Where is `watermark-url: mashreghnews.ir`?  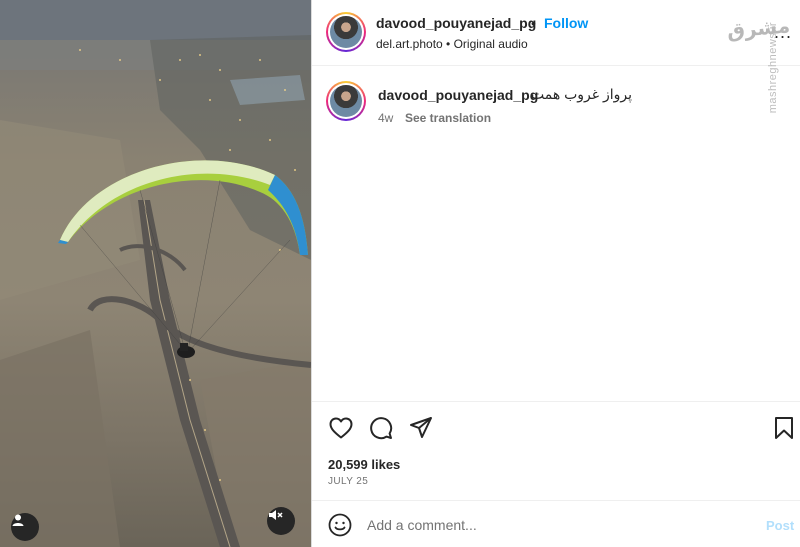 watermark-url: mashreghnews.ir is located at coordinates (773, 68).